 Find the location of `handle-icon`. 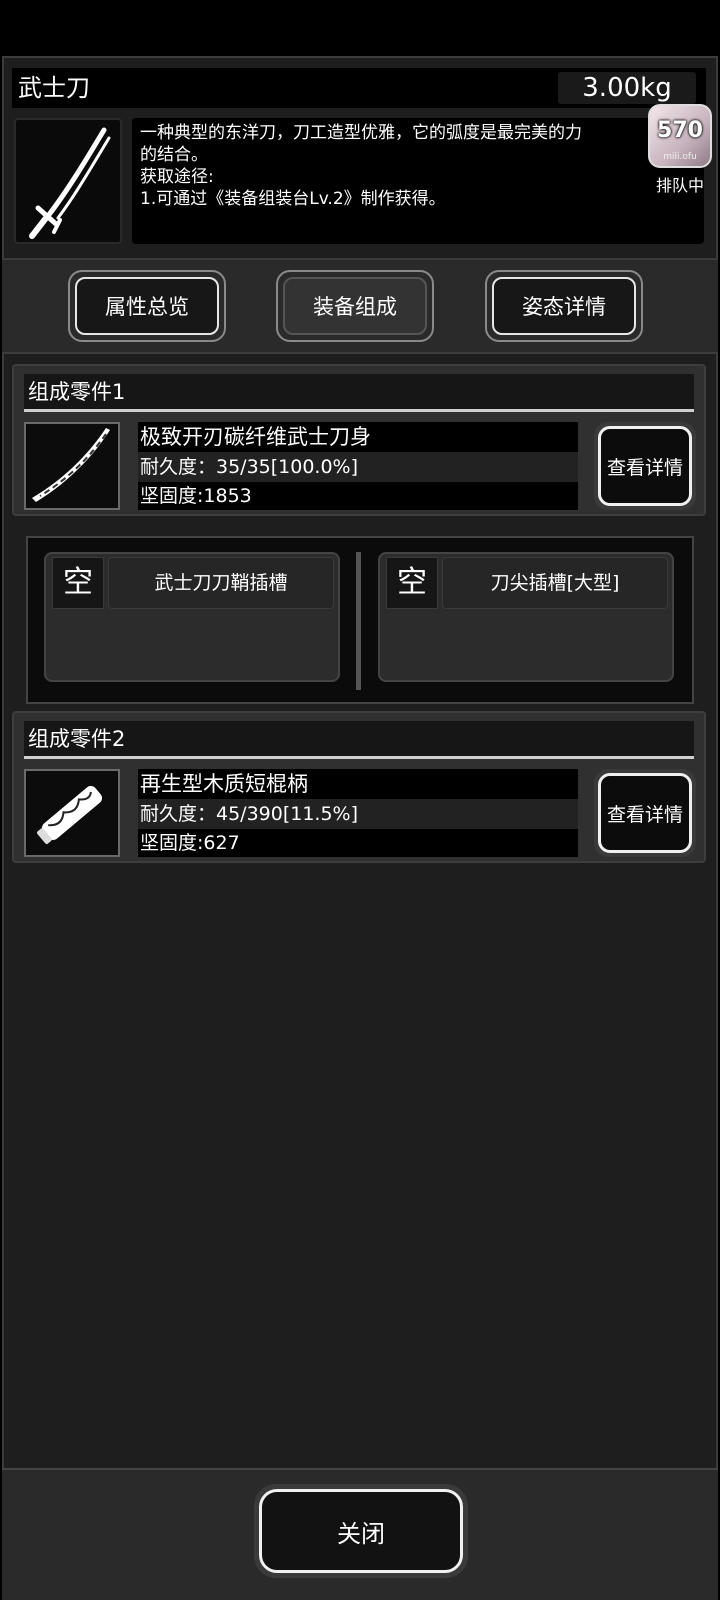

handle-icon is located at coordinates (72, 813).